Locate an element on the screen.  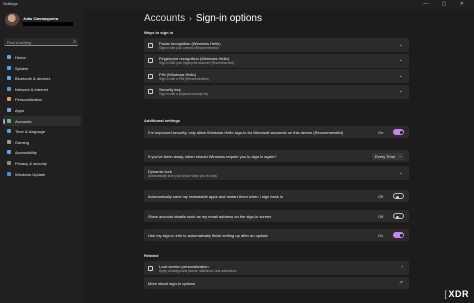
sidebar-item-label: Personalization is located at coordinates (29, 100).